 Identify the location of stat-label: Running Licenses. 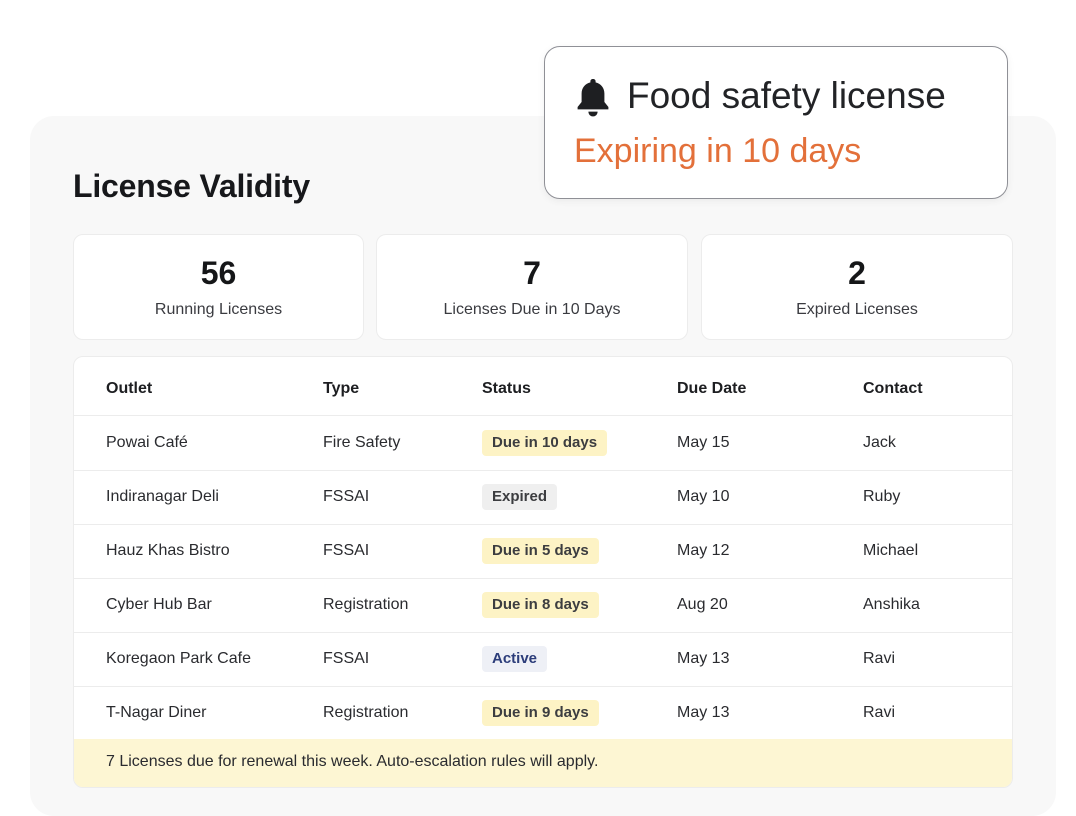
(218, 309).